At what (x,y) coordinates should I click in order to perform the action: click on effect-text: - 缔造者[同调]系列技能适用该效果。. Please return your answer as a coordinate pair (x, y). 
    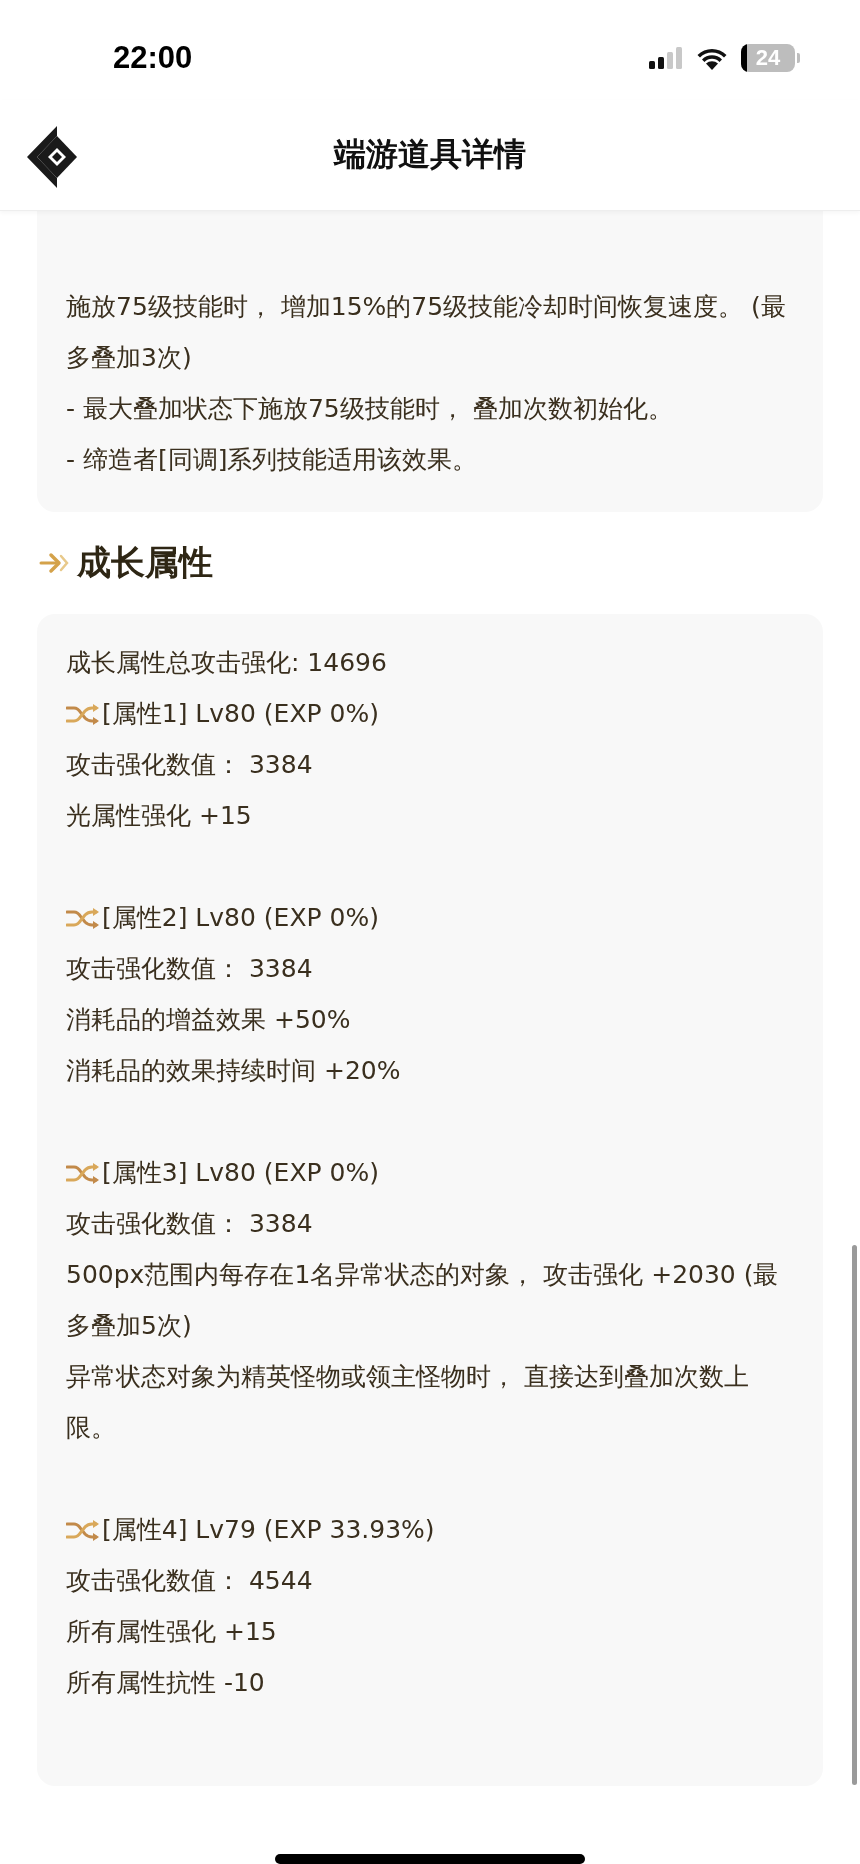
    Looking at the image, I should click on (272, 460).